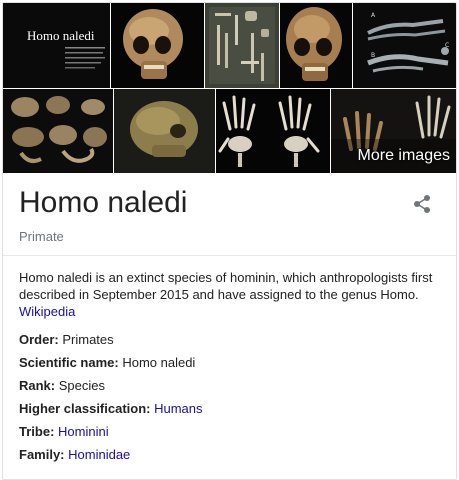  What do you see at coordinates (404, 156) in the screenshot?
I see `more-images-label: More images` at bounding box center [404, 156].